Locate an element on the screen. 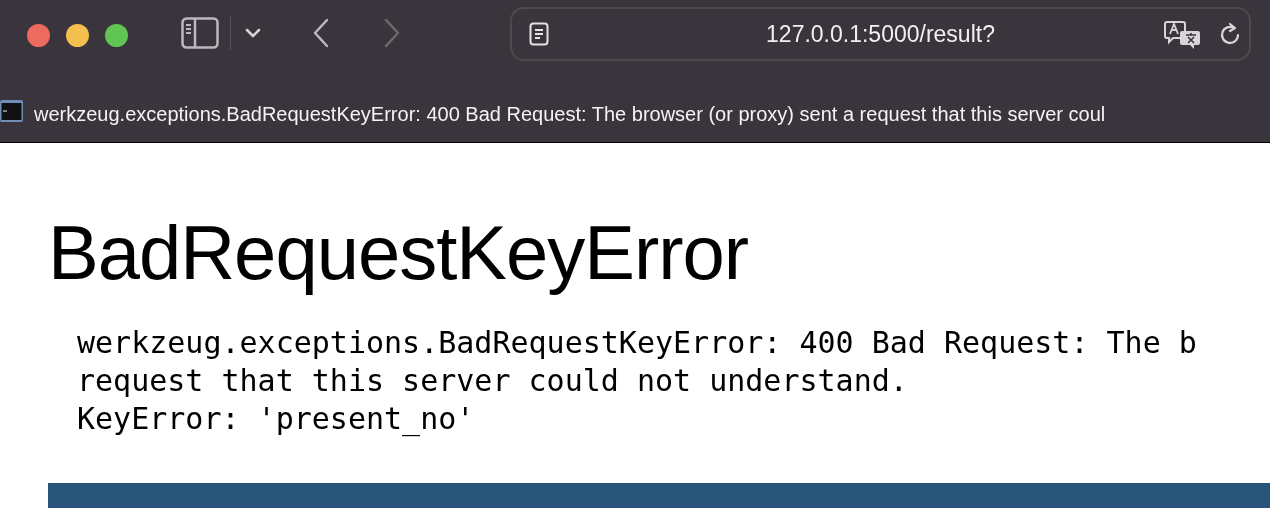 The height and width of the screenshot is (508, 1270). address-text: 127.0.0.1:5000/result? is located at coordinates (880, 34).